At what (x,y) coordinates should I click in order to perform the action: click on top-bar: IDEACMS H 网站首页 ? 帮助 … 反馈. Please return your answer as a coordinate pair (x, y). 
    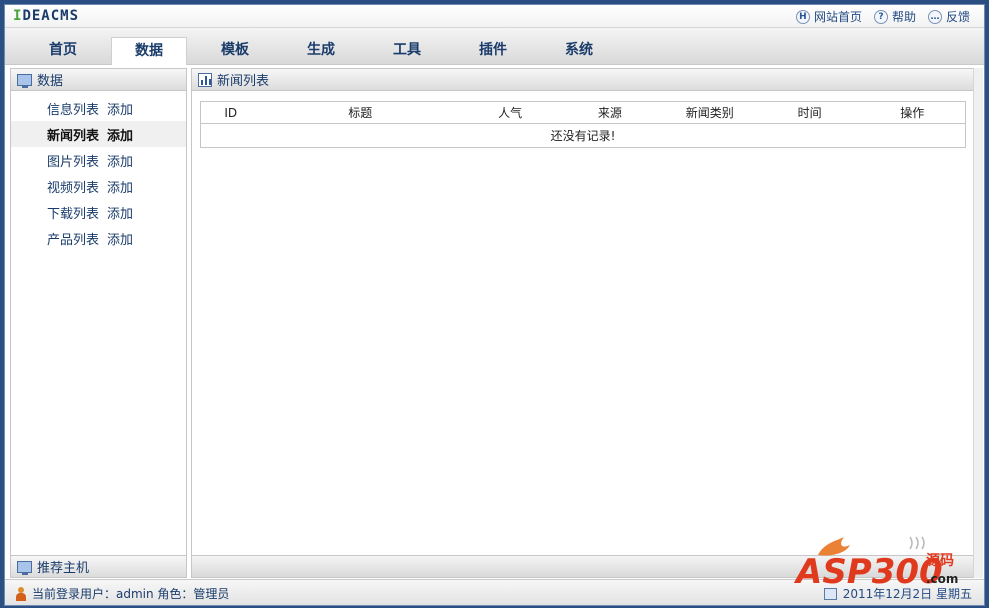
    Looking at the image, I should click on (494, 16).